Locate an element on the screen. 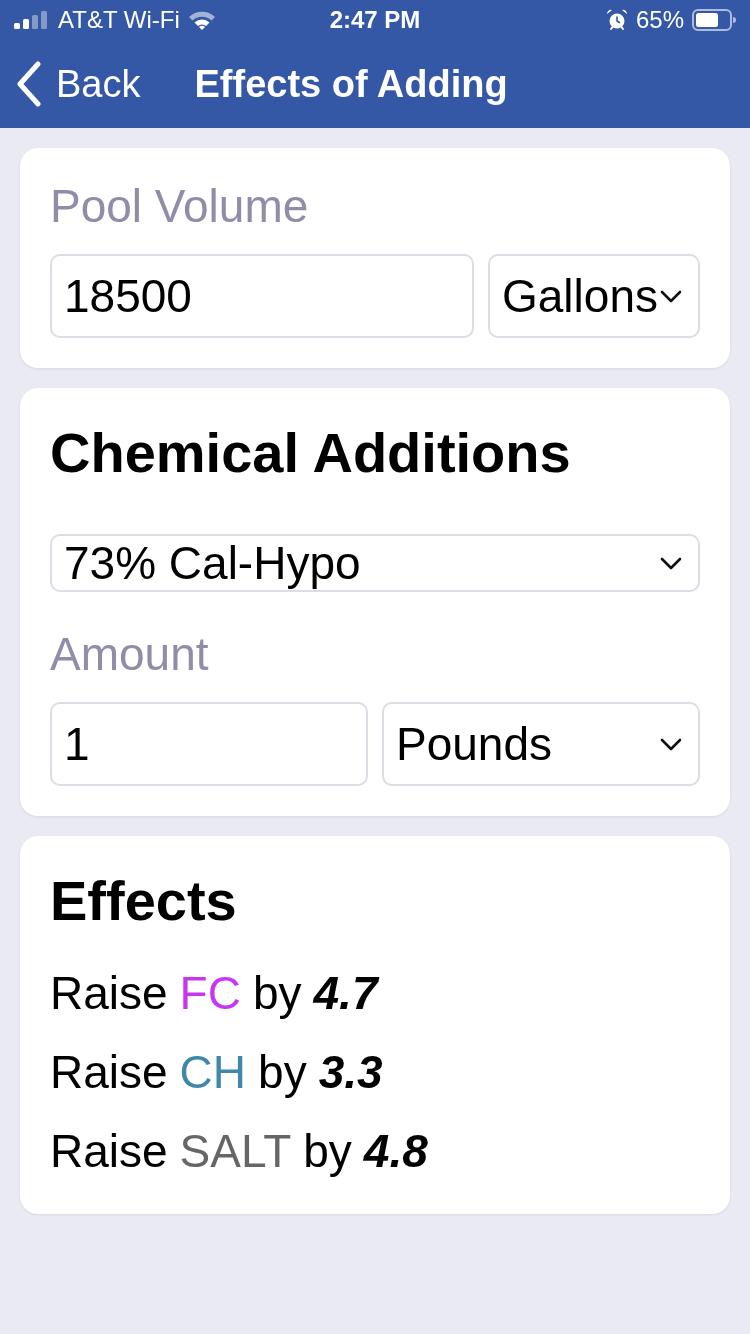  field-label: Pool Volume is located at coordinates (180, 206).